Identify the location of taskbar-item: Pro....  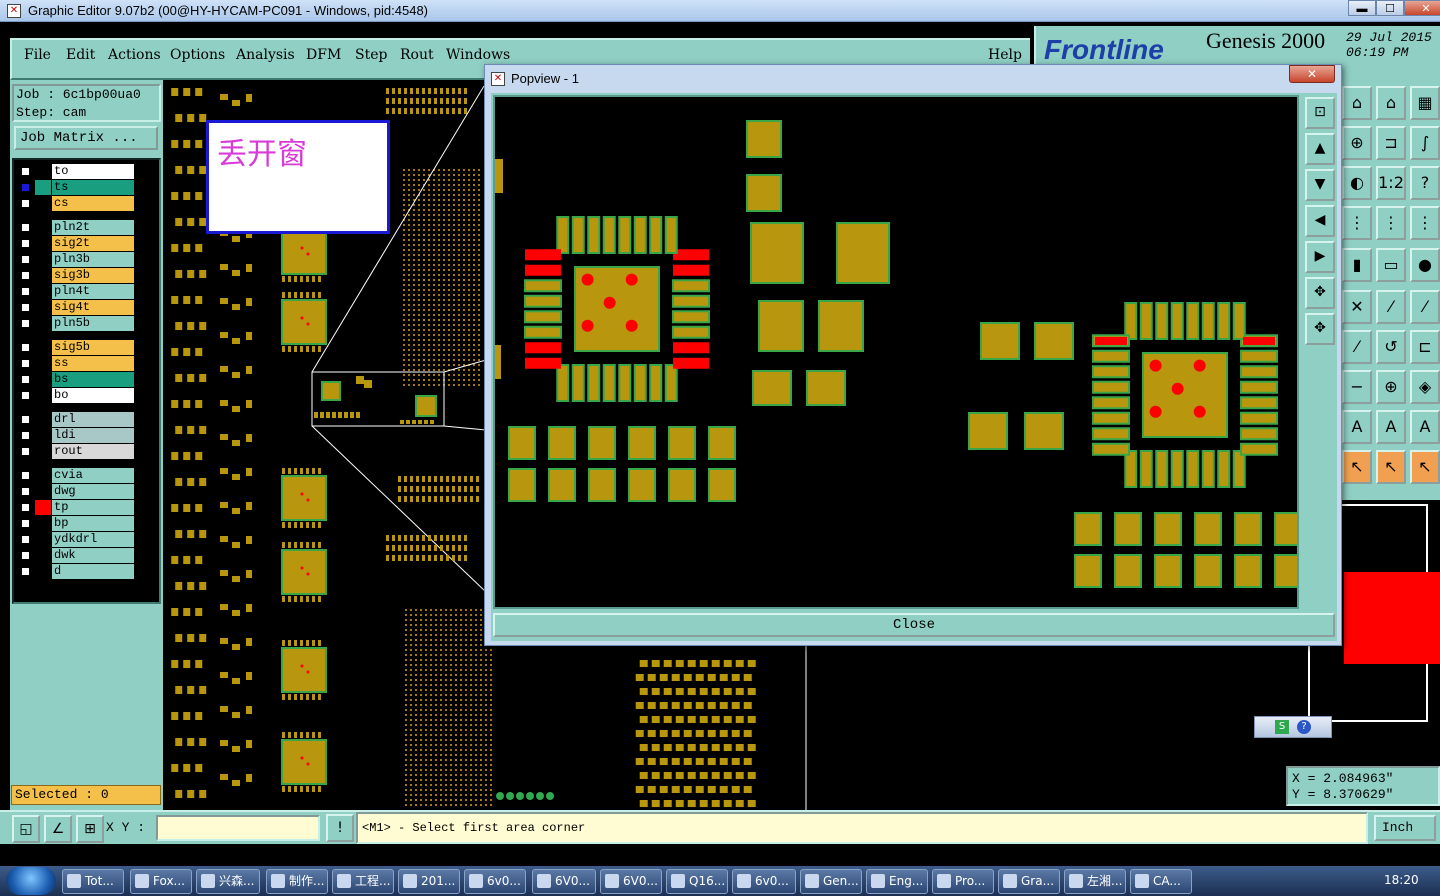
(963, 881).